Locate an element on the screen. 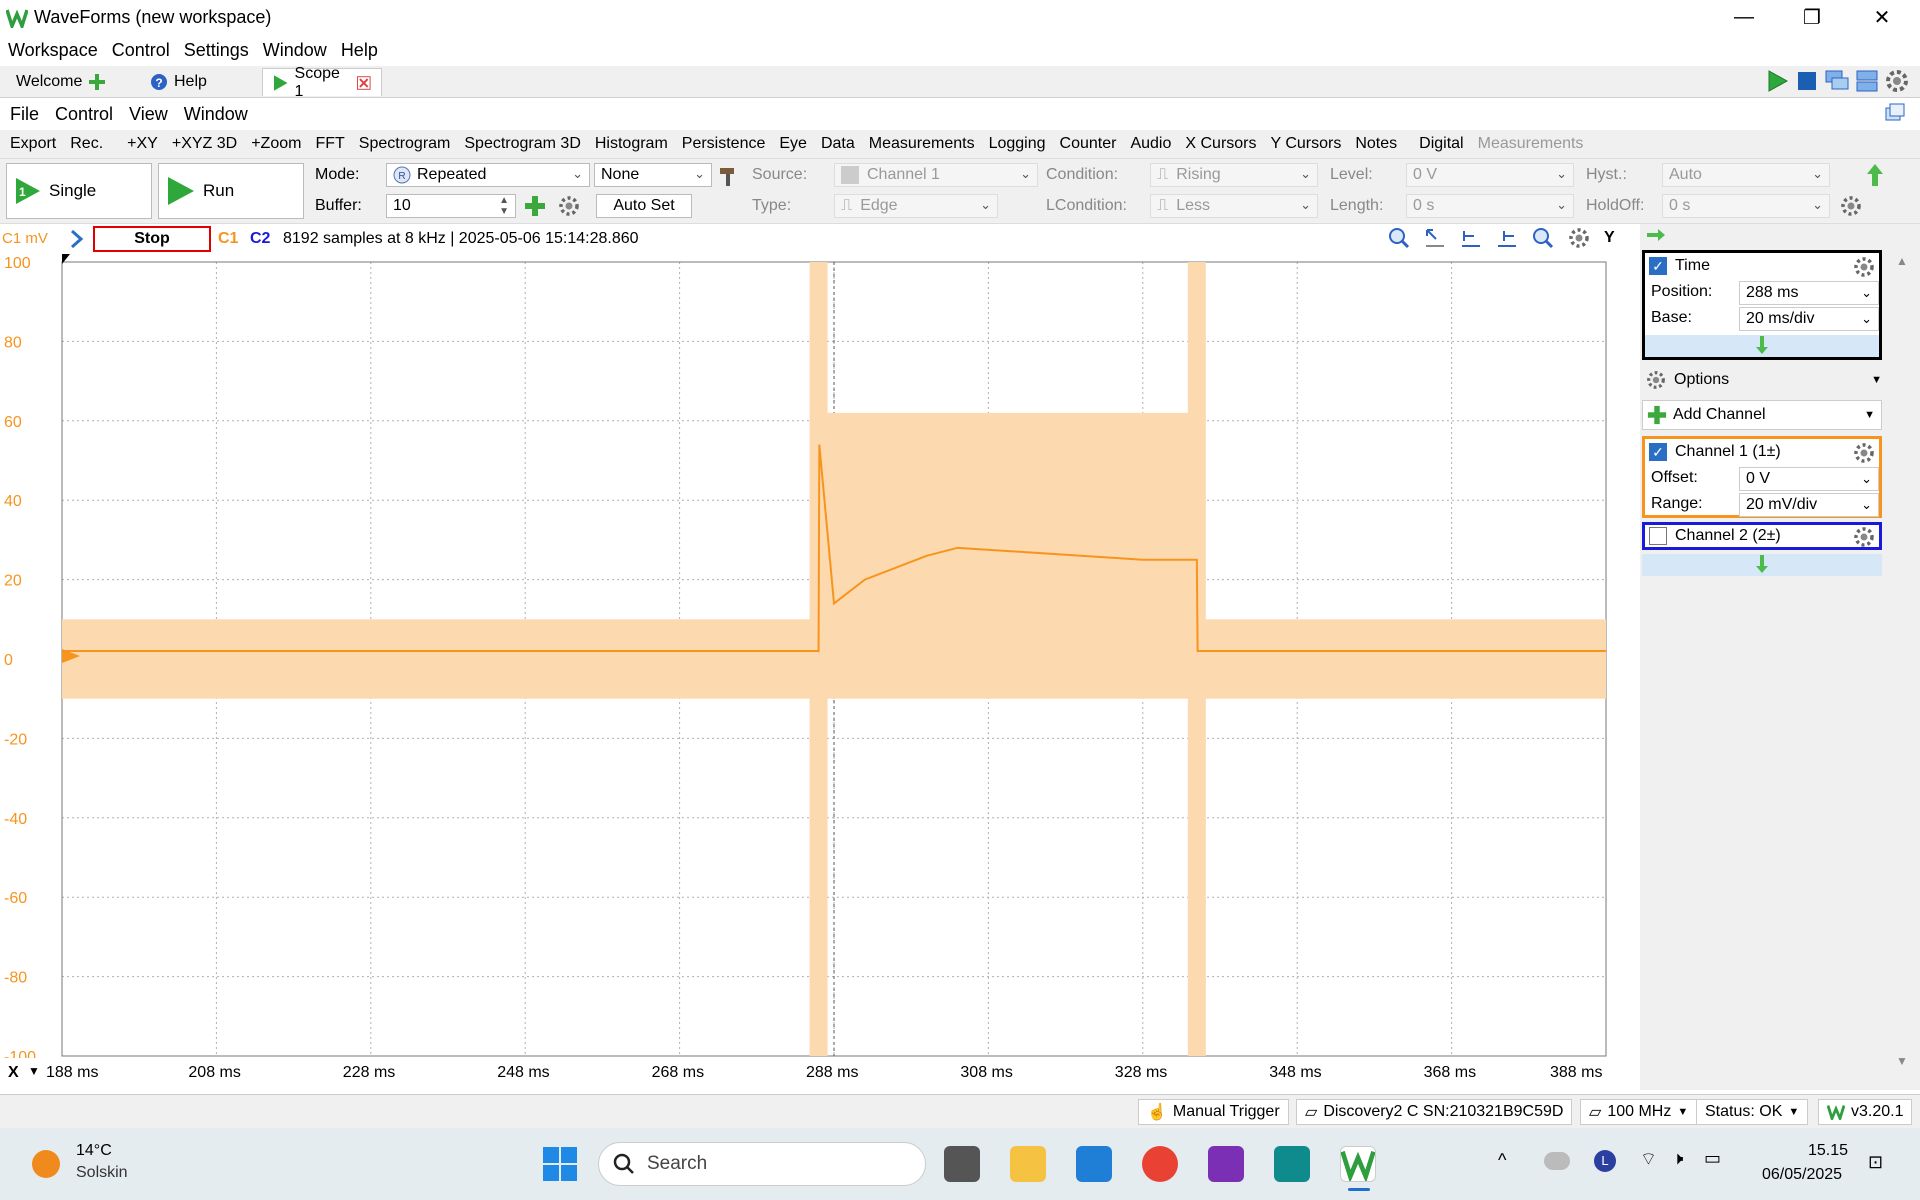 Image resolution: width=1920 pixels, height=1200 pixels. trigger-gear-icon is located at coordinates (1851, 206).